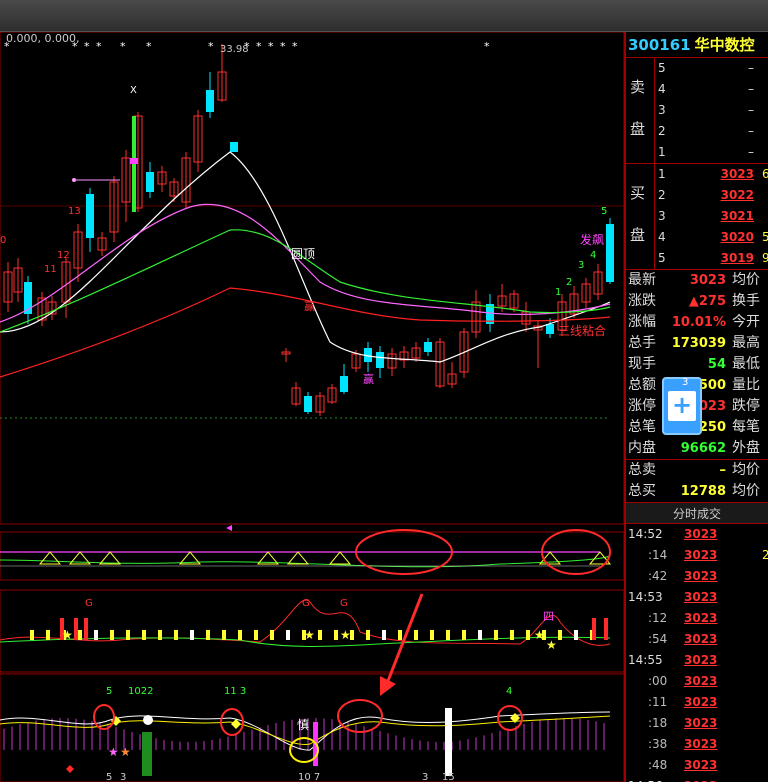 The width and height of the screenshot is (768, 782). I want to click on stat-row: 涨幅 10.01% 今开, so click(697, 322).